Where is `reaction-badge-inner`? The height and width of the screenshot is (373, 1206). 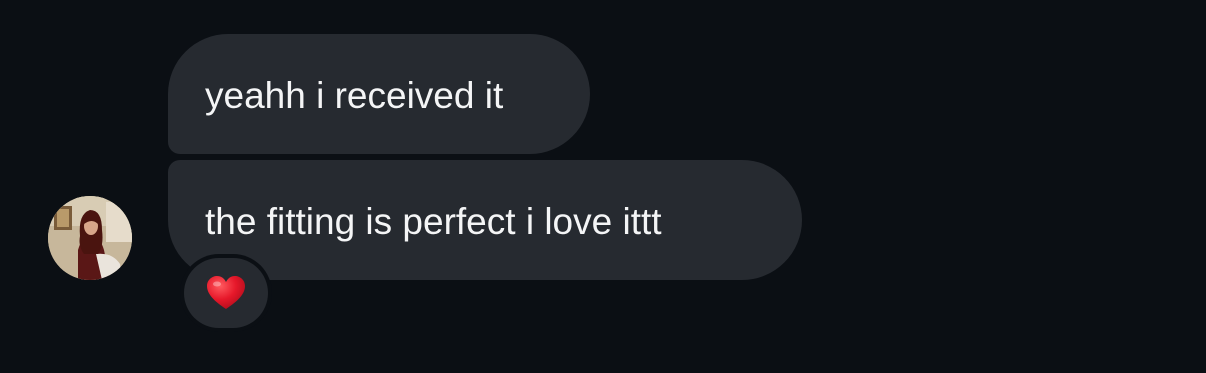 reaction-badge-inner is located at coordinates (226, 293).